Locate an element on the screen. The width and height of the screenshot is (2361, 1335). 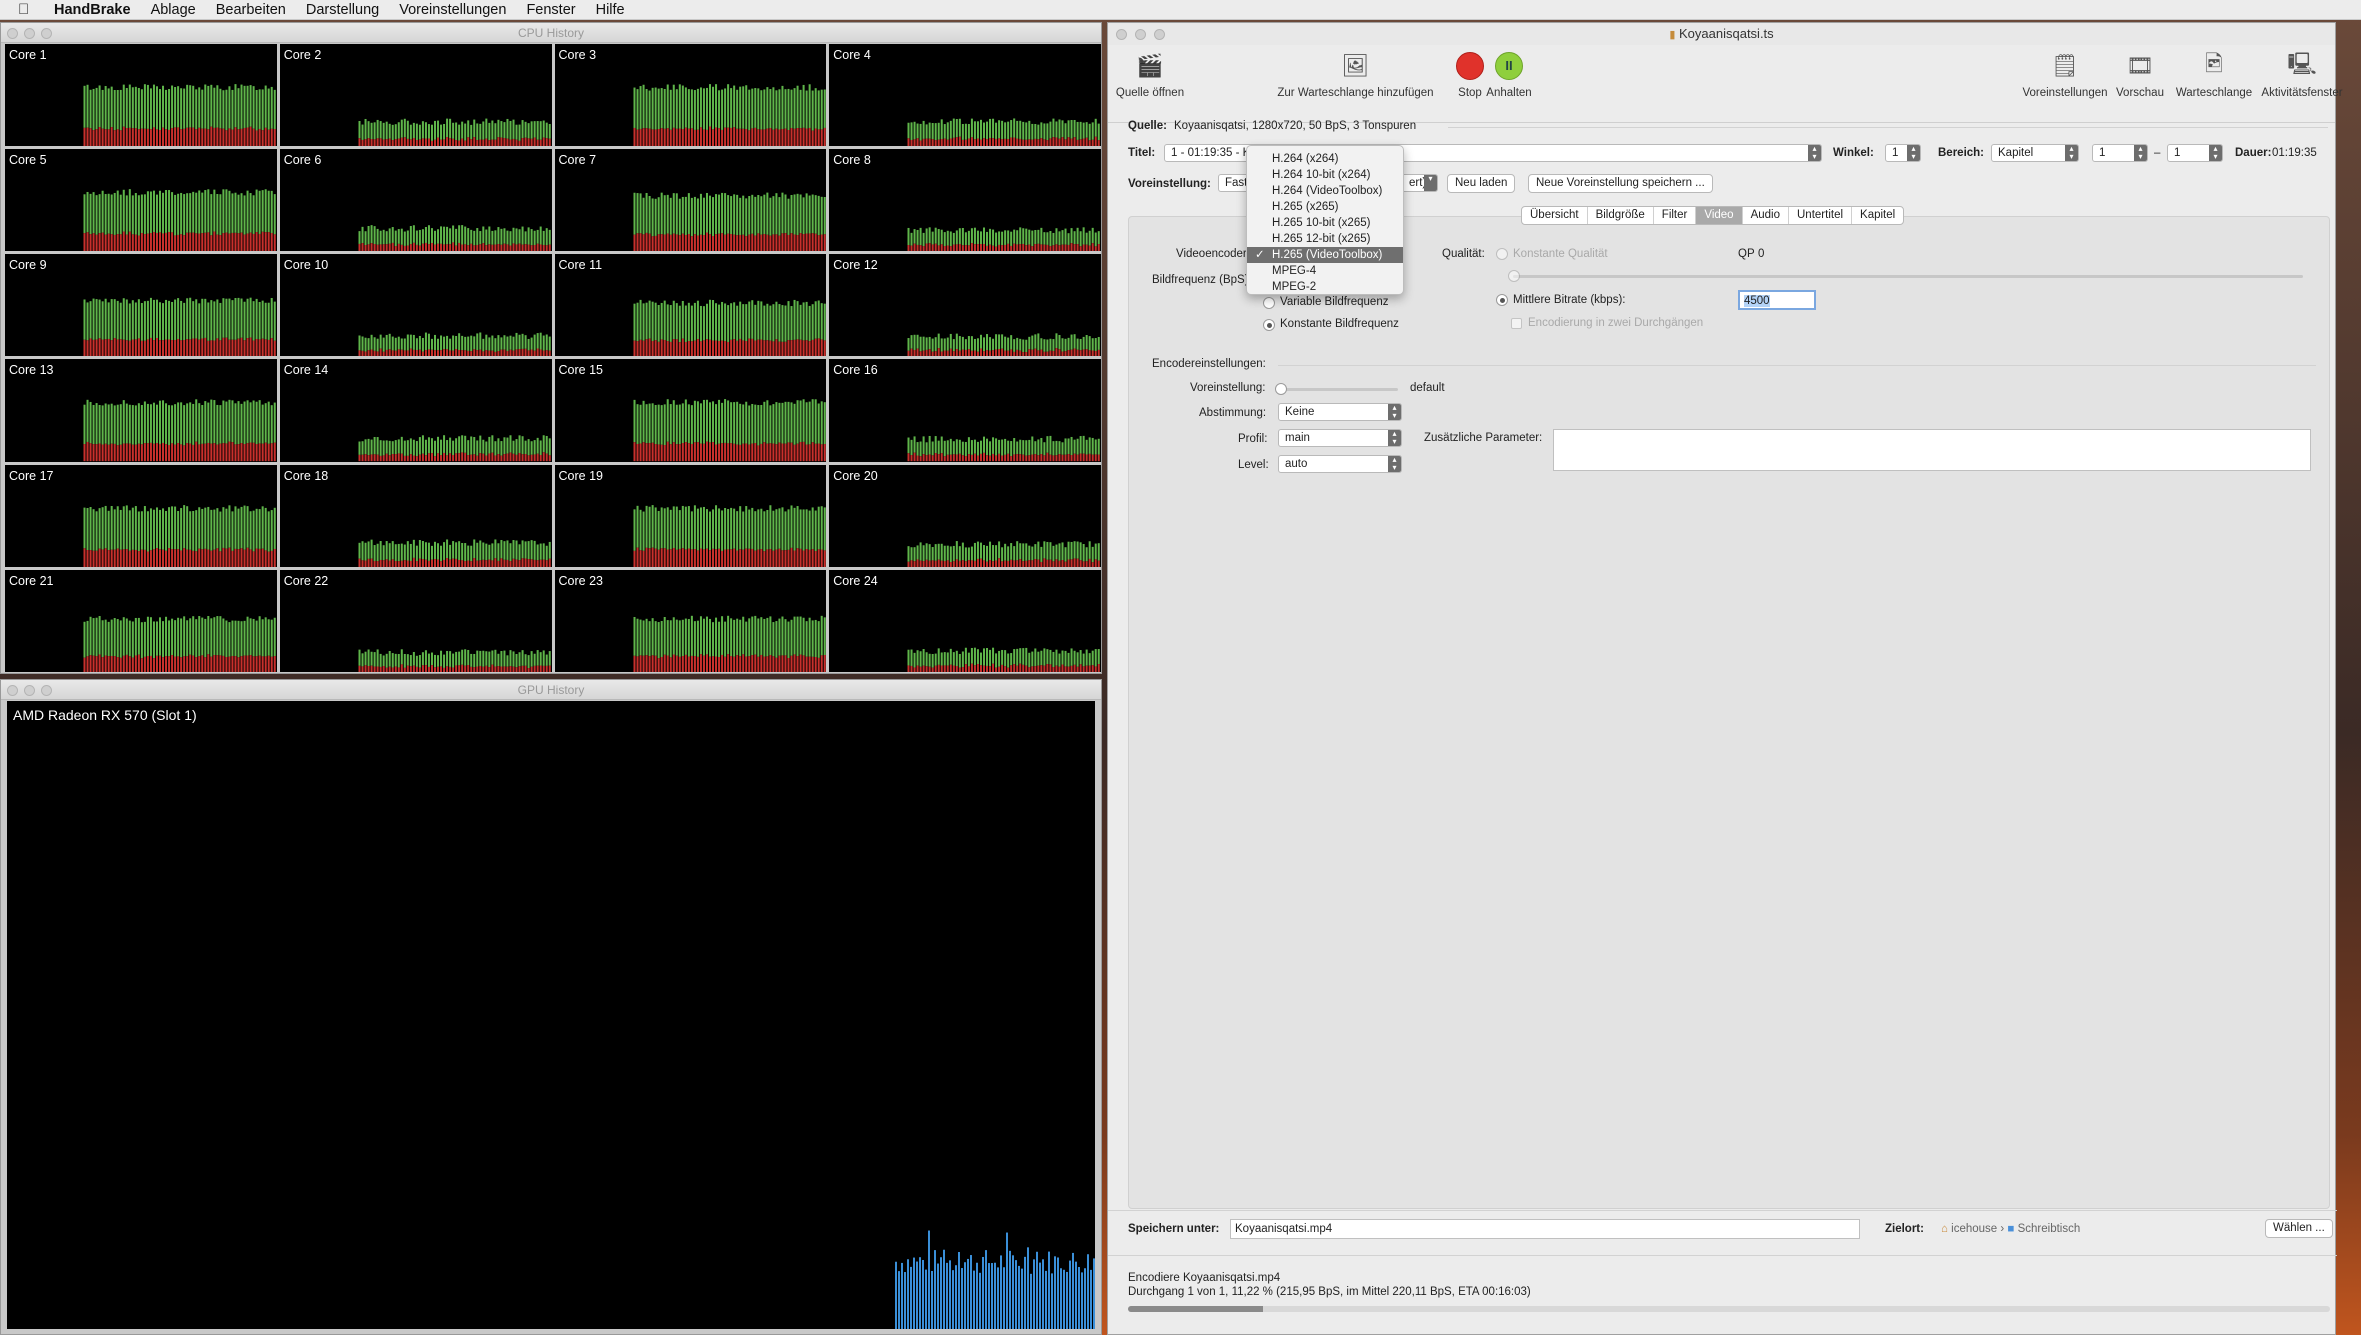
encoder-menu-item: H.265 12-bit (x265) is located at coordinates (1325, 239).